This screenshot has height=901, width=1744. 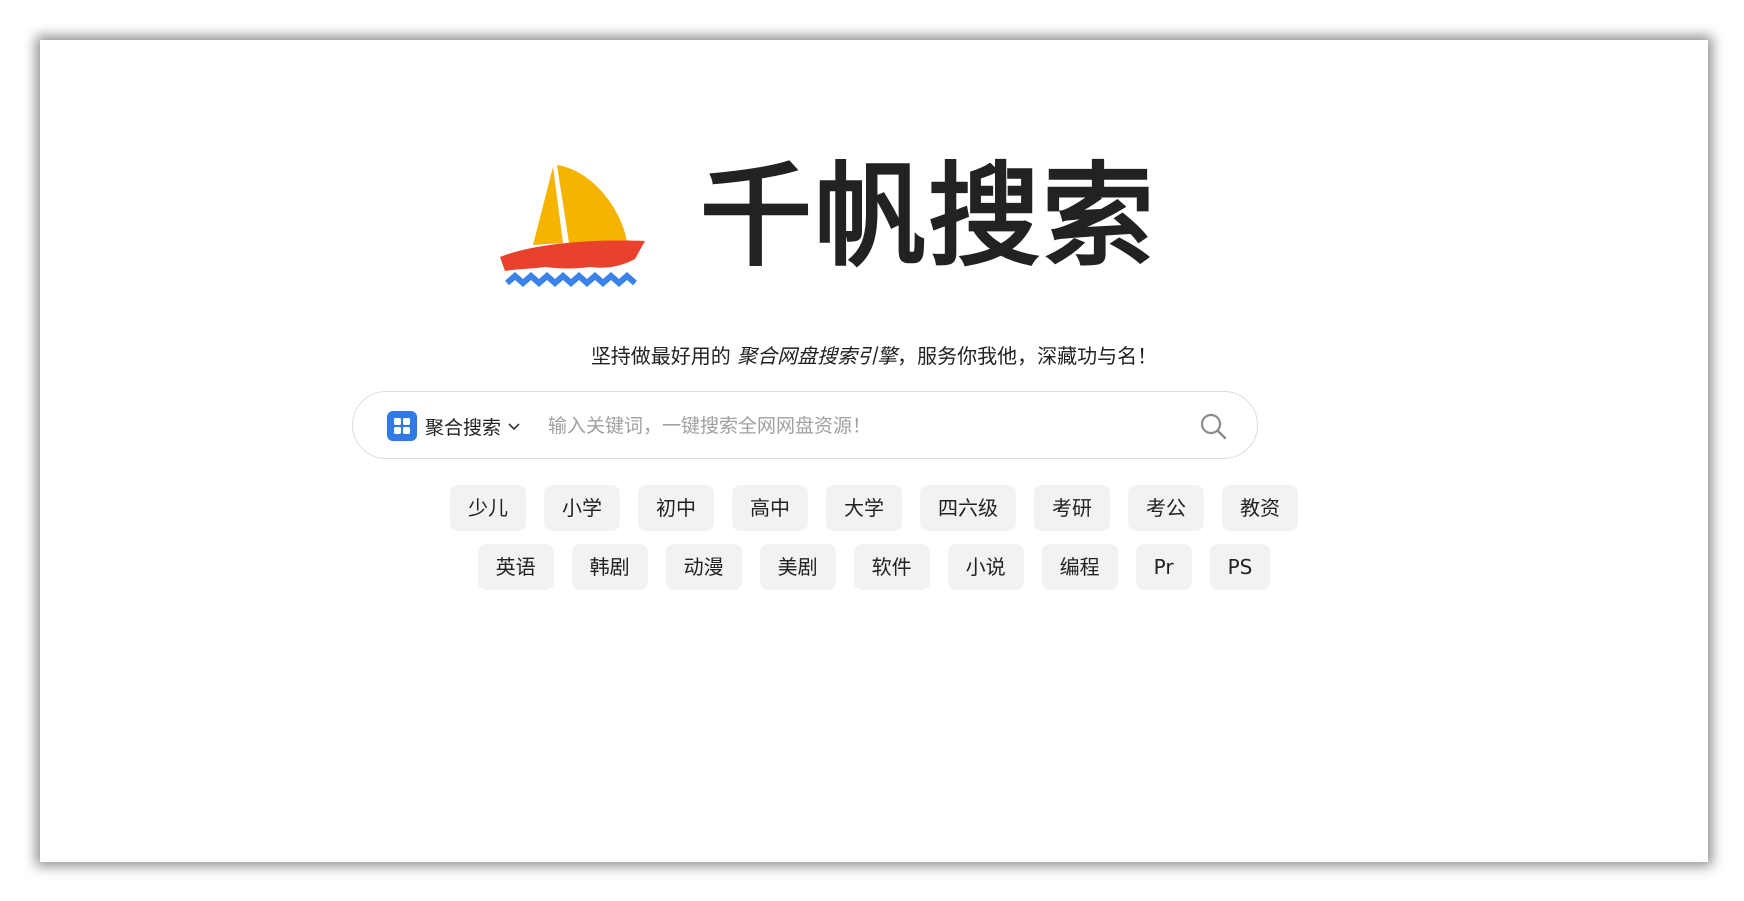 I want to click on tag-chip: PS, so click(x=1240, y=567).